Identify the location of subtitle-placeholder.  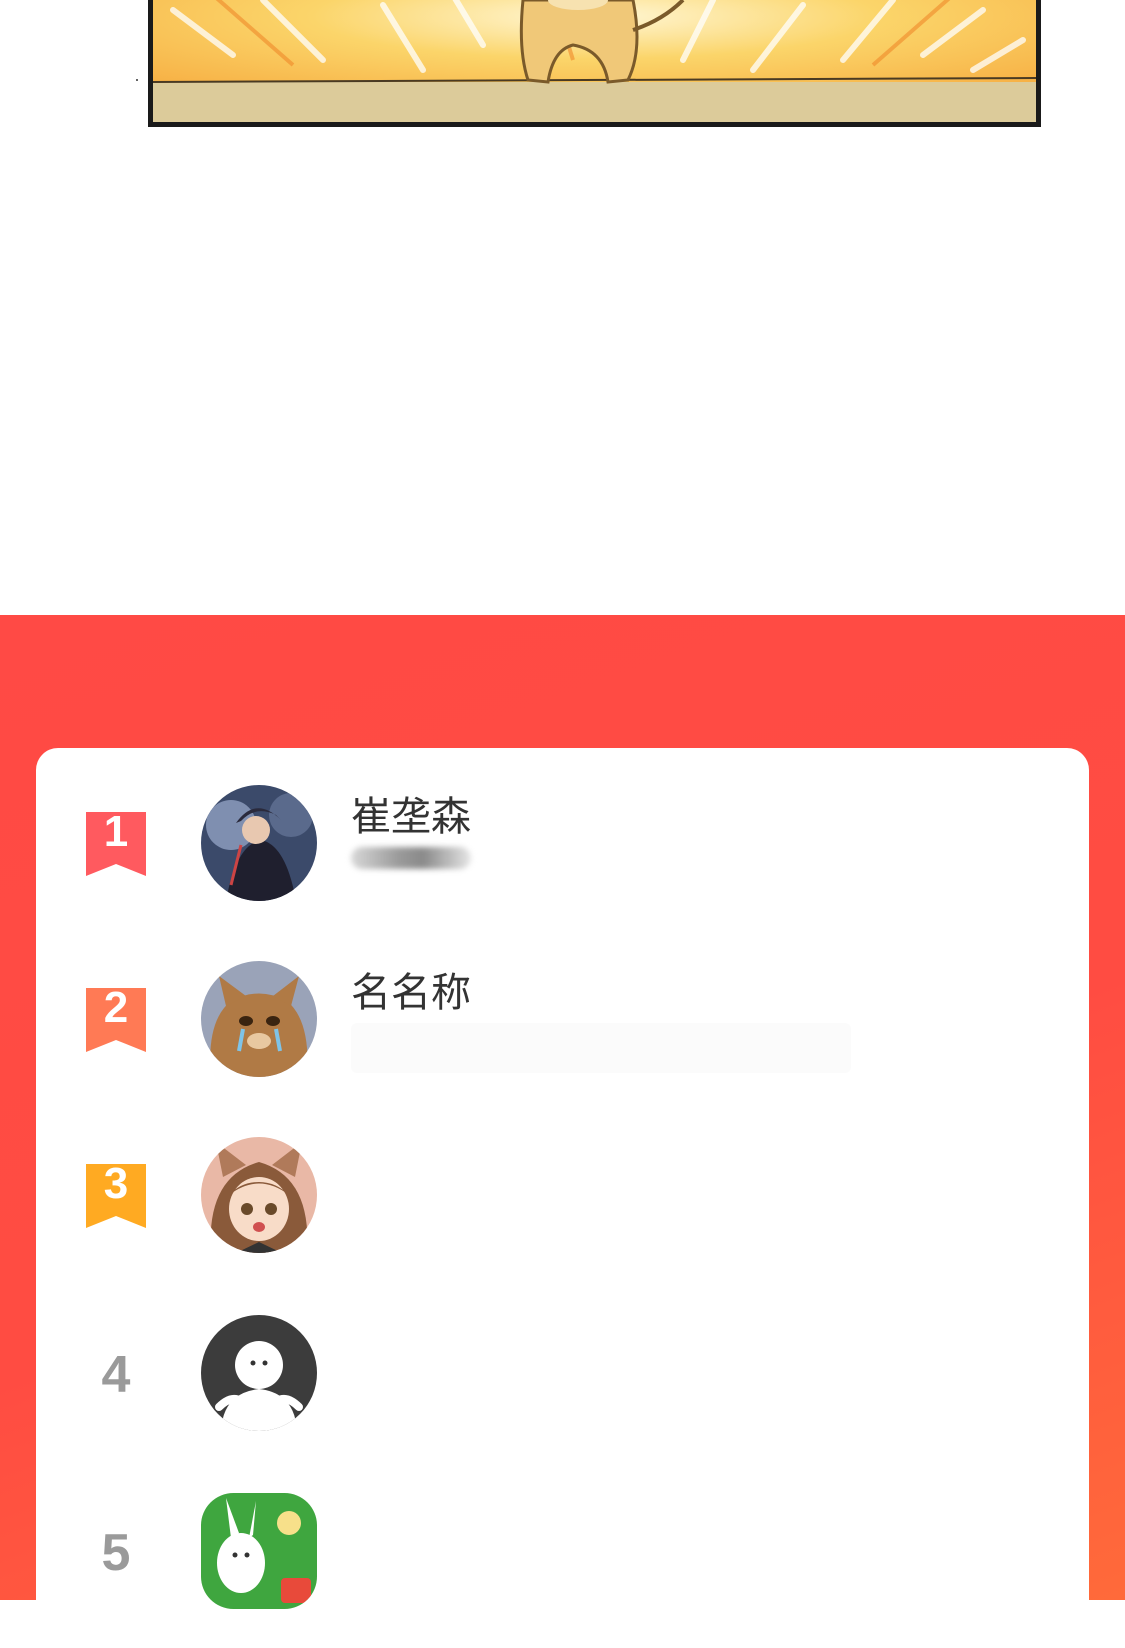
(601, 1048).